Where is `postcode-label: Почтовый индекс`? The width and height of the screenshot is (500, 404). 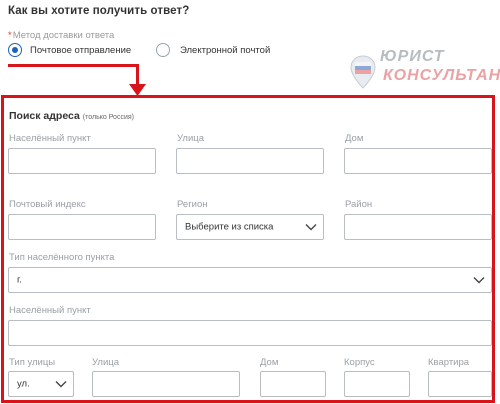 postcode-label: Почтовый индекс is located at coordinates (47, 204).